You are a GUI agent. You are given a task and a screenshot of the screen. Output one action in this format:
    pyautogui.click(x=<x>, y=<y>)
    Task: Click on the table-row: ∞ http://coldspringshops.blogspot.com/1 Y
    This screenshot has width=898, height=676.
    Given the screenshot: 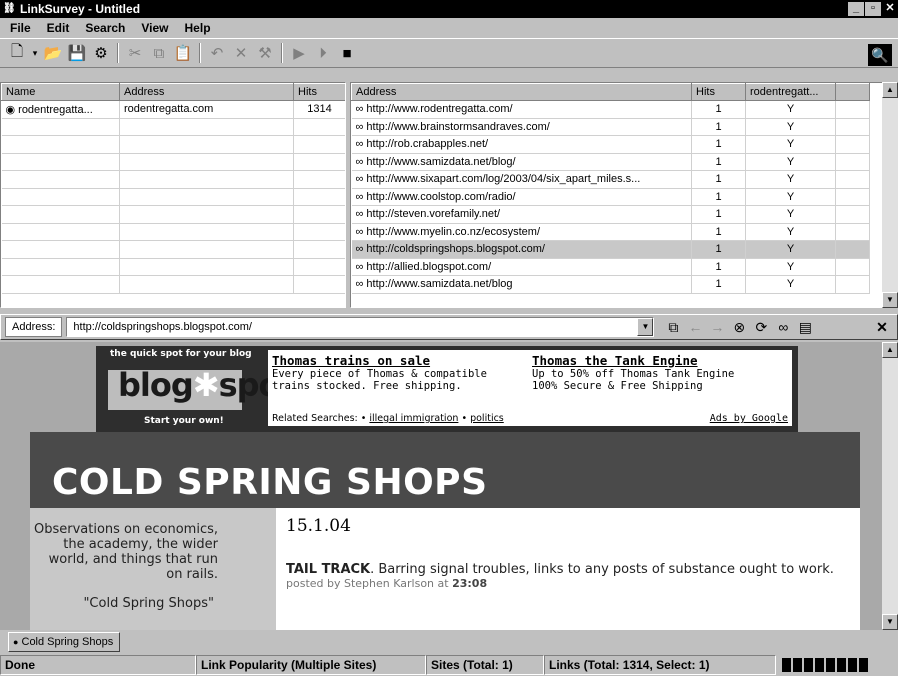 What is the action you would take?
    pyautogui.click(x=610, y=249)
    